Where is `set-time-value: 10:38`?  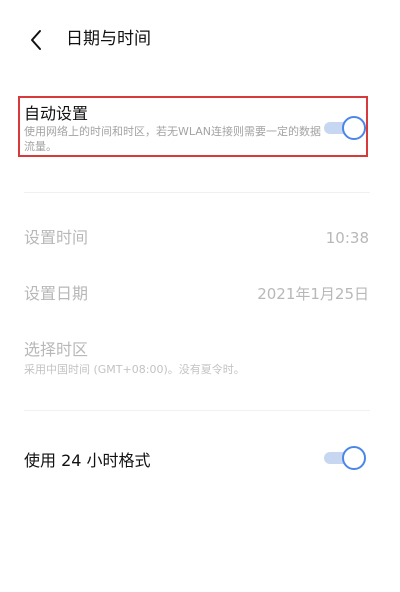 set-time-value: 10:38 is located at coordinates (347, 238).